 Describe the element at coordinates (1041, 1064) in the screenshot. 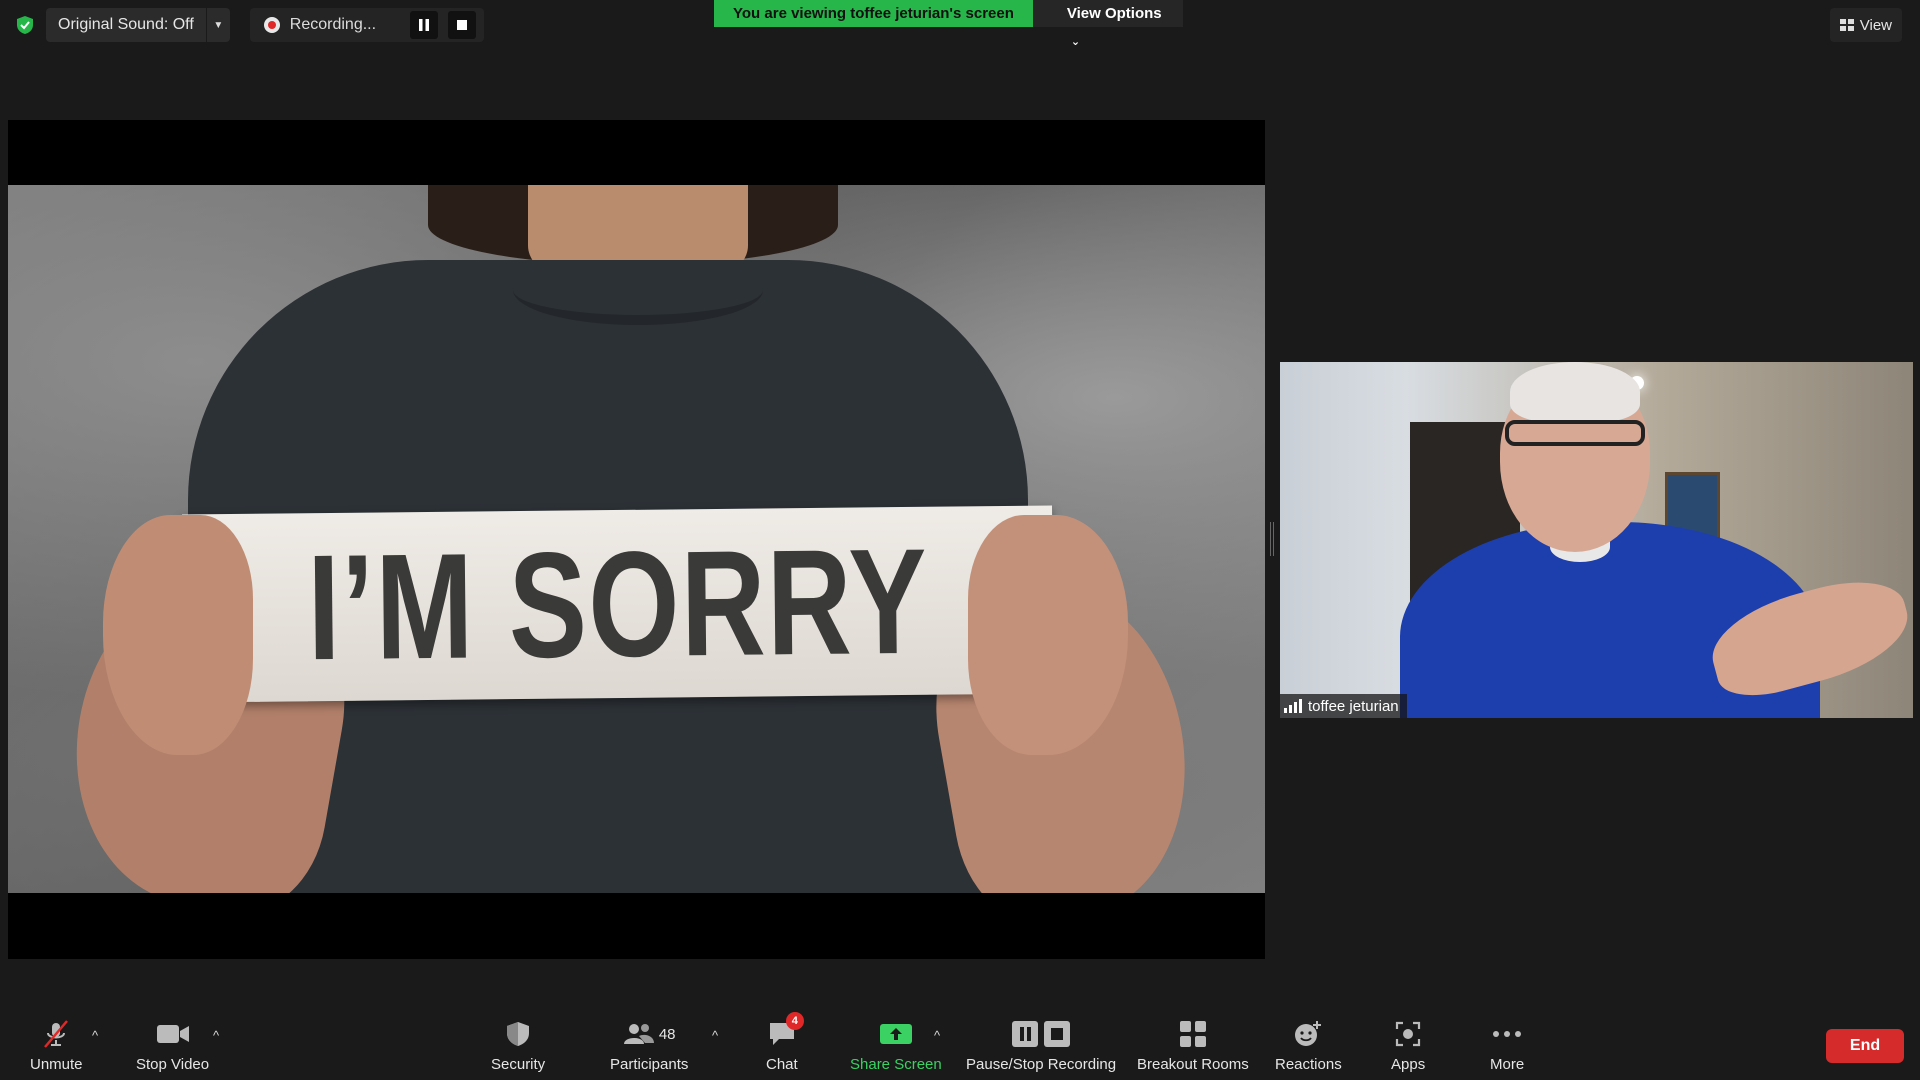

I see `pause-stop-recording-label: Pause/Stop Recording` at that location.